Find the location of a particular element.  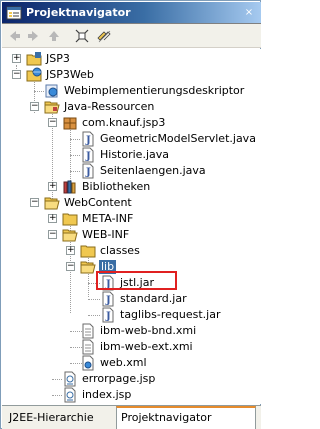

tree-item-label: taglibs-request.jar is located at coordinates (170, 314).